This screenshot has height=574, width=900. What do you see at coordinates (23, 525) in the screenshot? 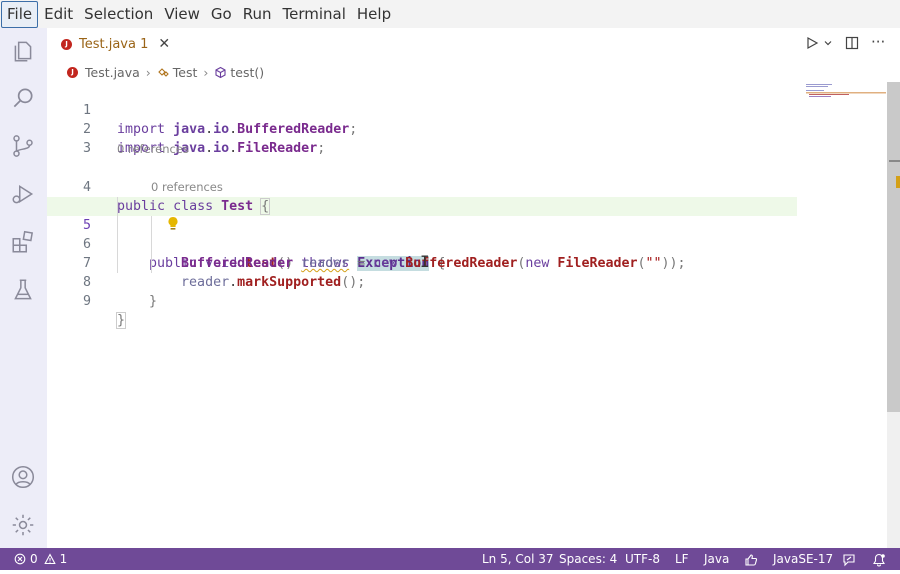
I see `settings-gear-icon` at bounding box center [23, 525].